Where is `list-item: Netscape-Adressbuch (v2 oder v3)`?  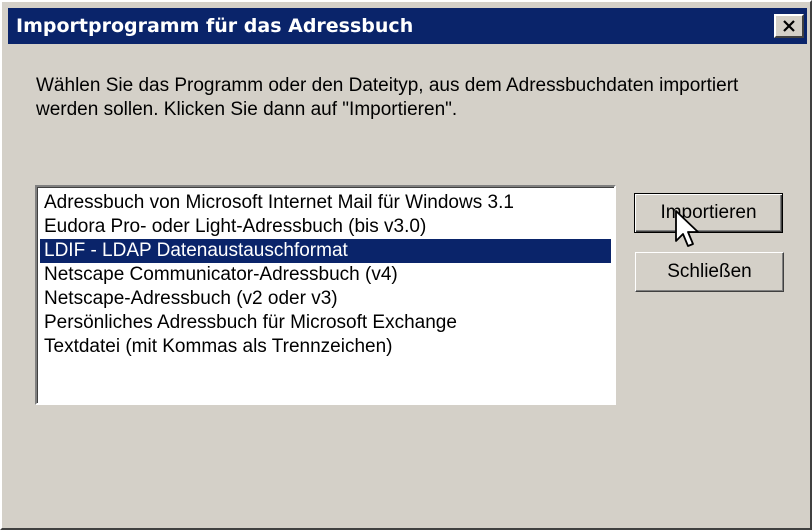 list-item: Netscape-Adressbuch (v2 oder v3) is located at coordinates (325, 299).